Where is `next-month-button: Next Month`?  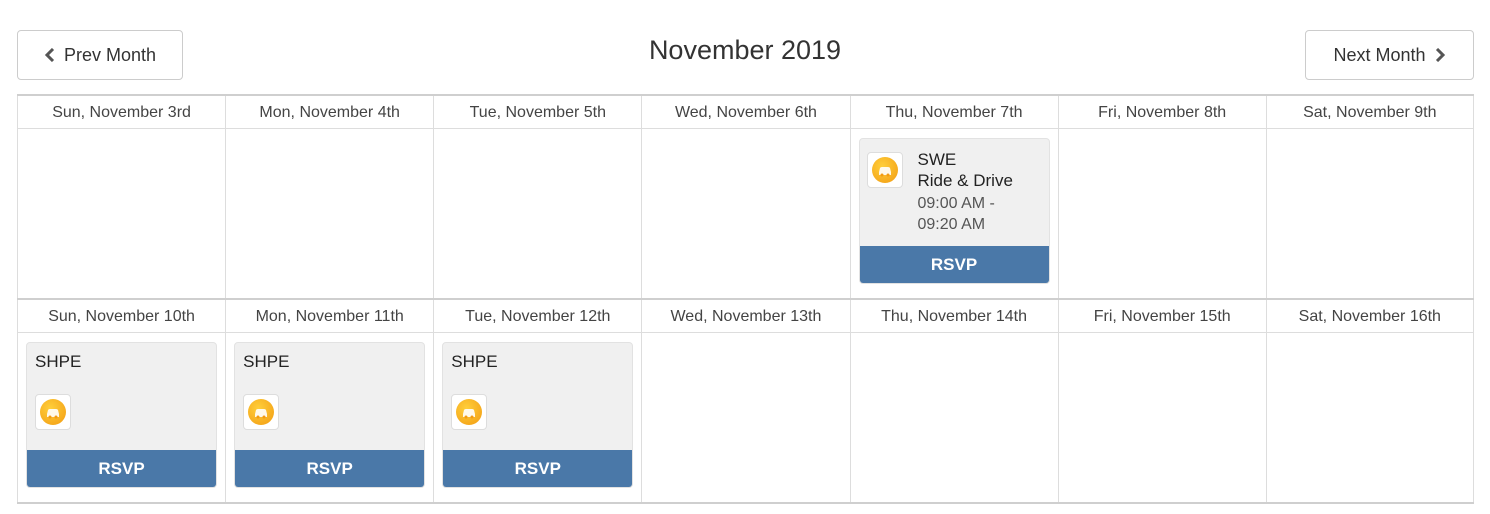
next-month-button: Next Month is located at coordinates (1389, 55).